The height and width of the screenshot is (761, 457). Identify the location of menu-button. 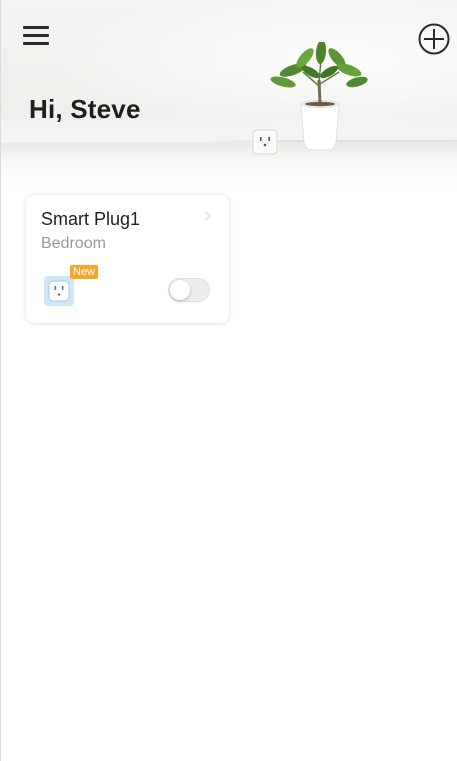
(37, 36).